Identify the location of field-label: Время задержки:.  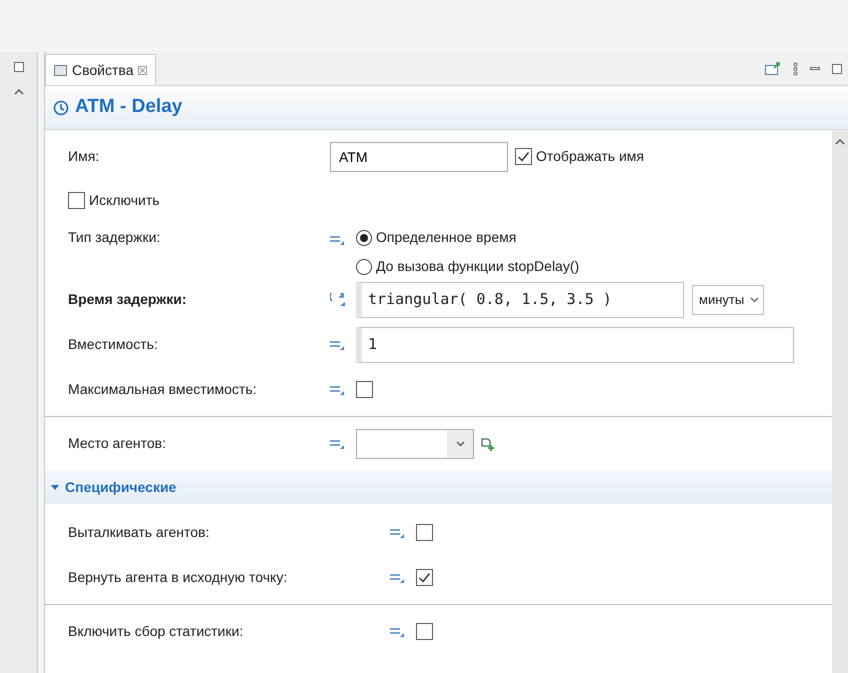
(128, 299).